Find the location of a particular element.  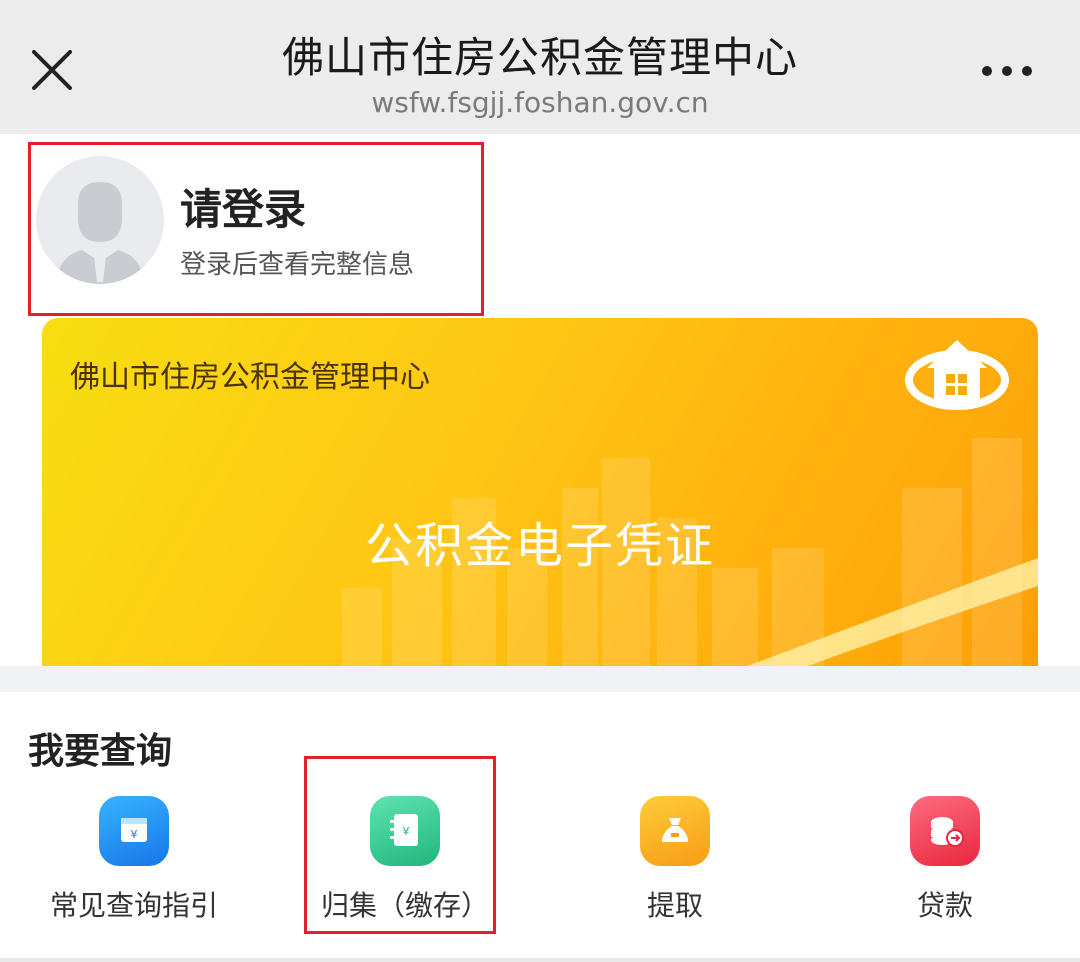

loan-label: 贷款 is located at coordinates (944, 905).